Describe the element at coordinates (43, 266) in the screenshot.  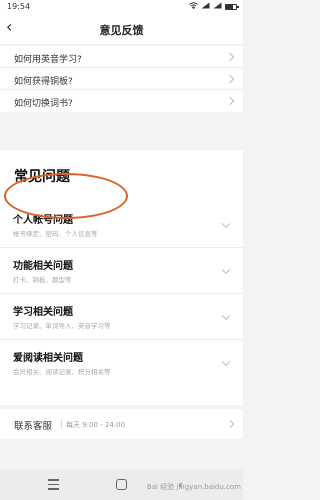
I see `category-title: 功能相关问题` at that location.